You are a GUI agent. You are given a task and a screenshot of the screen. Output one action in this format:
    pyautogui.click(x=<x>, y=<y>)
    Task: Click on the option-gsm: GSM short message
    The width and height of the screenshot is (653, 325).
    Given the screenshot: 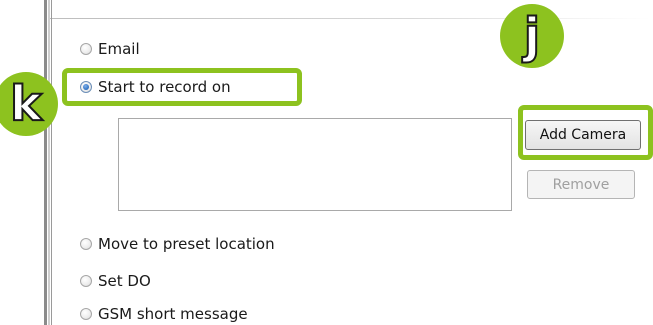 What is the action you would take?
    pyautogui.click(x=164, y=314)
    